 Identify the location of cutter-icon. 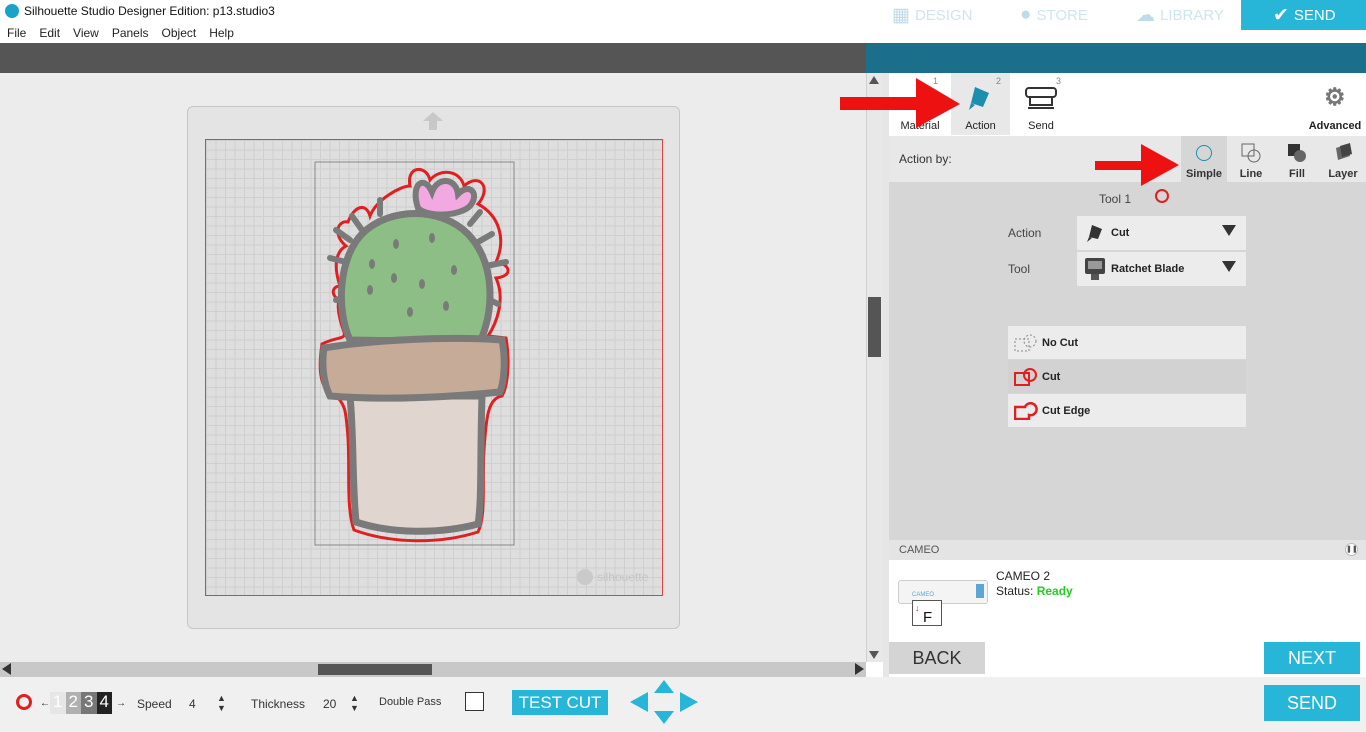
(1041, 98).